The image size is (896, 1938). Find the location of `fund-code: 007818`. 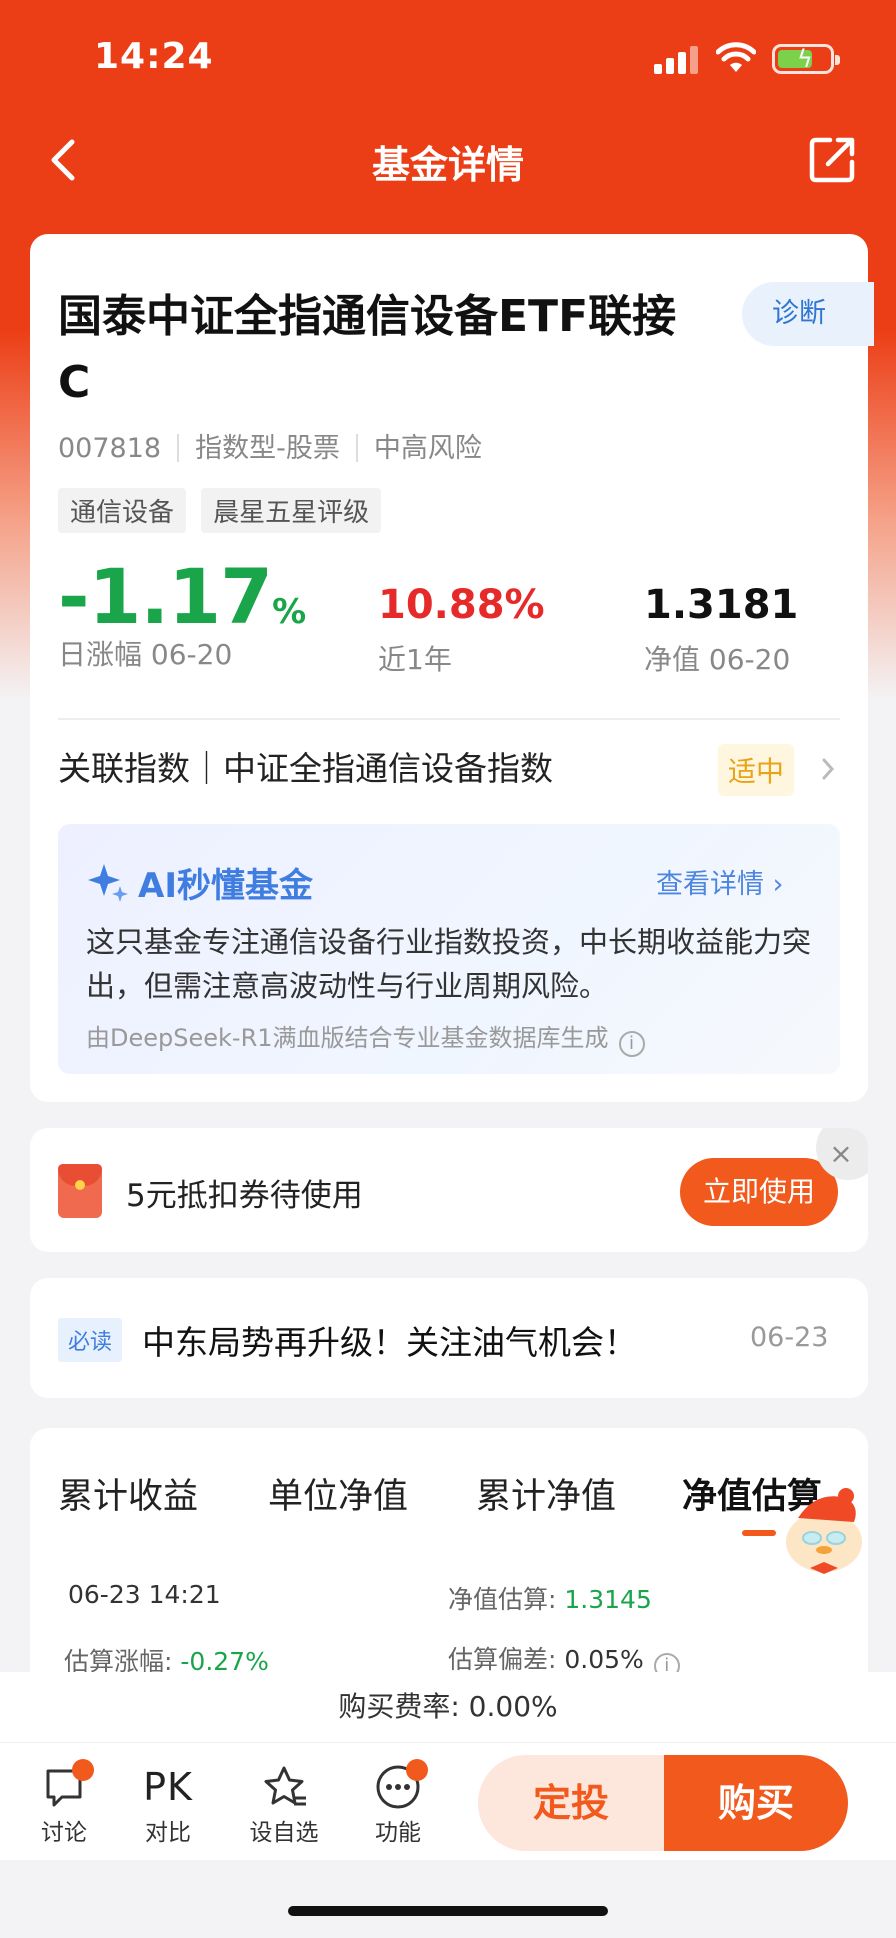

fund-code: 007818 is located at coordinates (110, 448).